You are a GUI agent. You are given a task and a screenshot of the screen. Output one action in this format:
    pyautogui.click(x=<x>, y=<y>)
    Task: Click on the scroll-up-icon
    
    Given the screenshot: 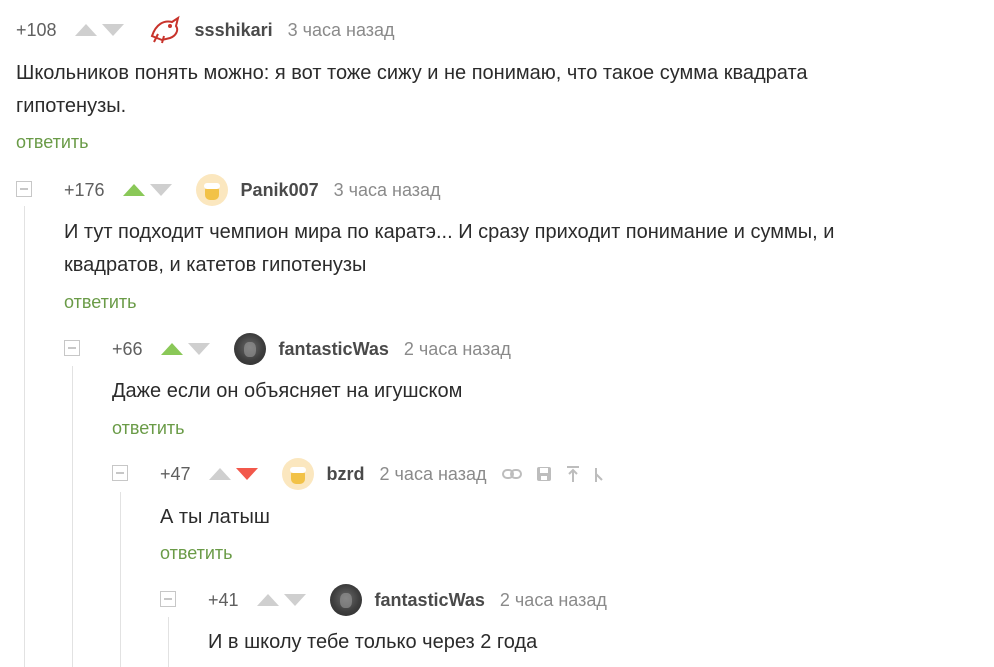 What is the action you would take?
    pyautogui.click(x=573, y=474)
    